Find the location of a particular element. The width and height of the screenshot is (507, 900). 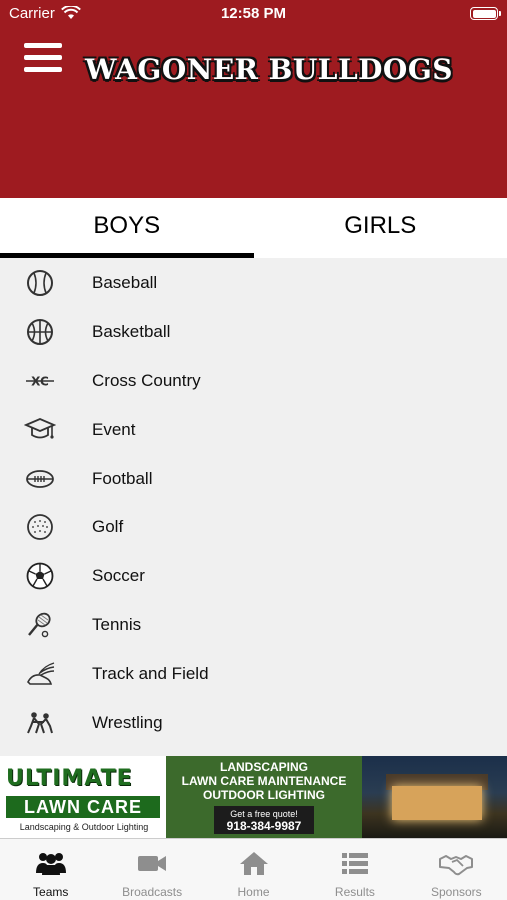

ad-logo-line2: LAWN CARE is located at coordinates (83, 807).